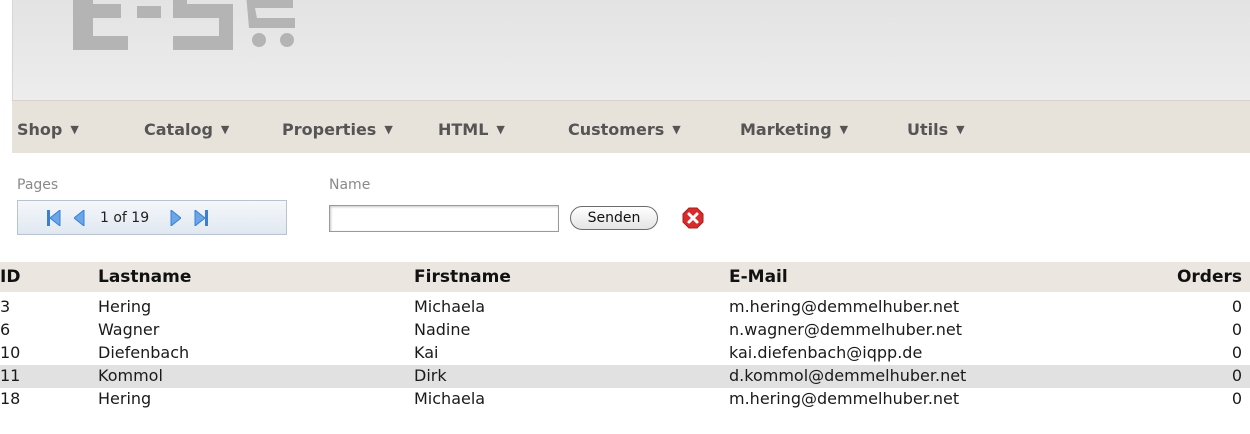  Describe the element at coordinates (614, 218) in the screenshot. I see `send-button: Senden` at that location.